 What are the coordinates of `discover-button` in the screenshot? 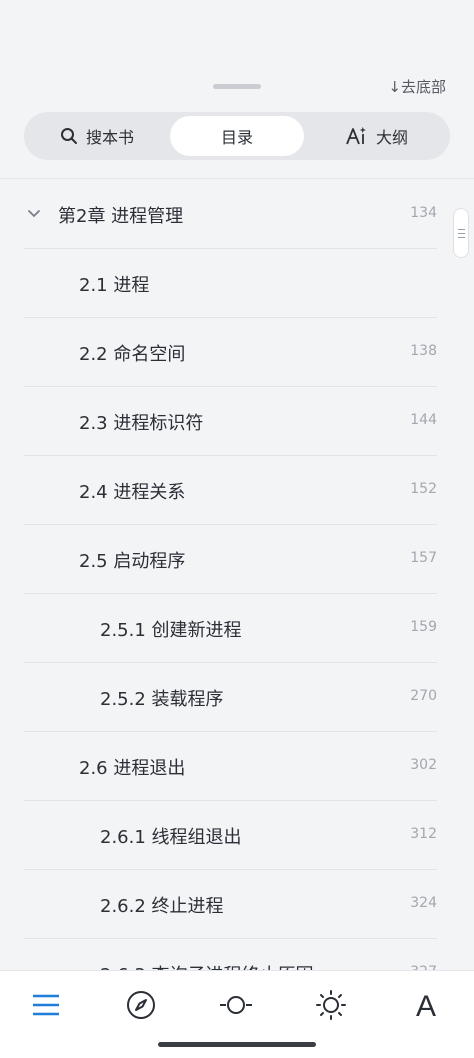 It's located at (141, 1007).